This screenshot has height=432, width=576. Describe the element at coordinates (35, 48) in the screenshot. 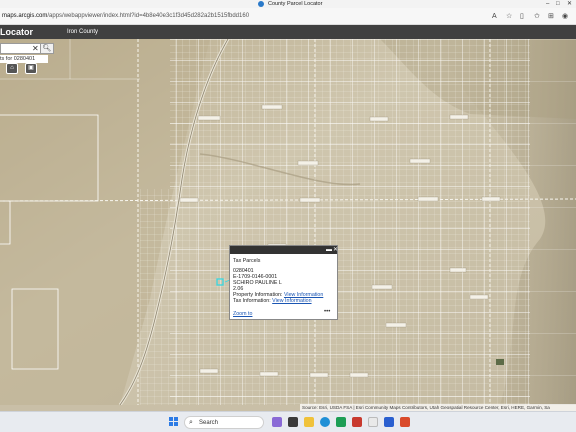

I see `close-icon: ✕` at that location.